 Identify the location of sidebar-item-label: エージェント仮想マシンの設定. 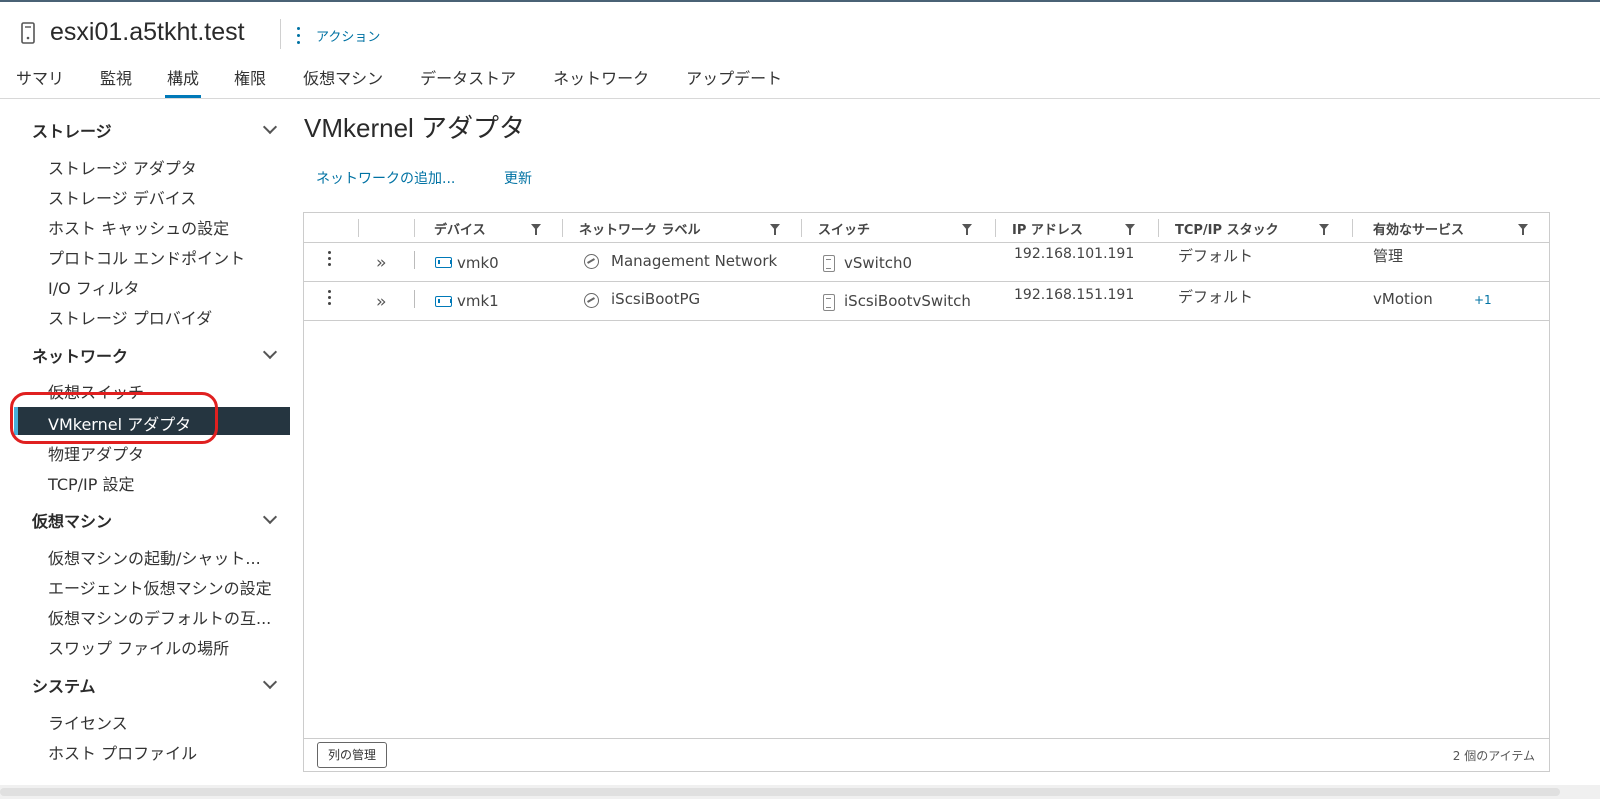
(160, 588).